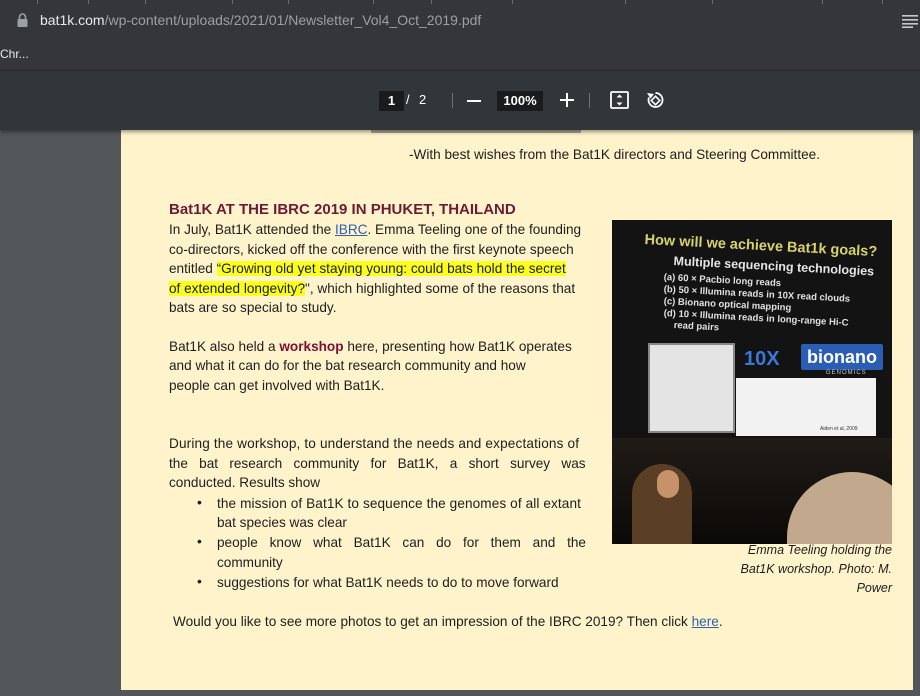  What do you see at coordinates (846, 373) in the screenshot?
I see `logo-genomics: GENOMICS` at bounding box center [846, 373].